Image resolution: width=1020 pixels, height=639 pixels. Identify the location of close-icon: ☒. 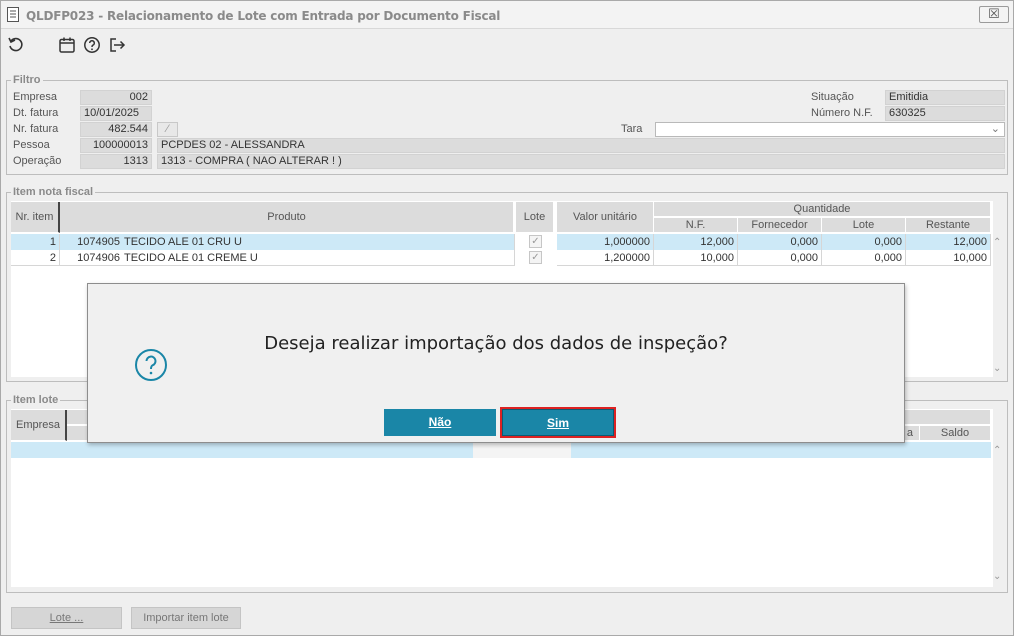
(994, 13).